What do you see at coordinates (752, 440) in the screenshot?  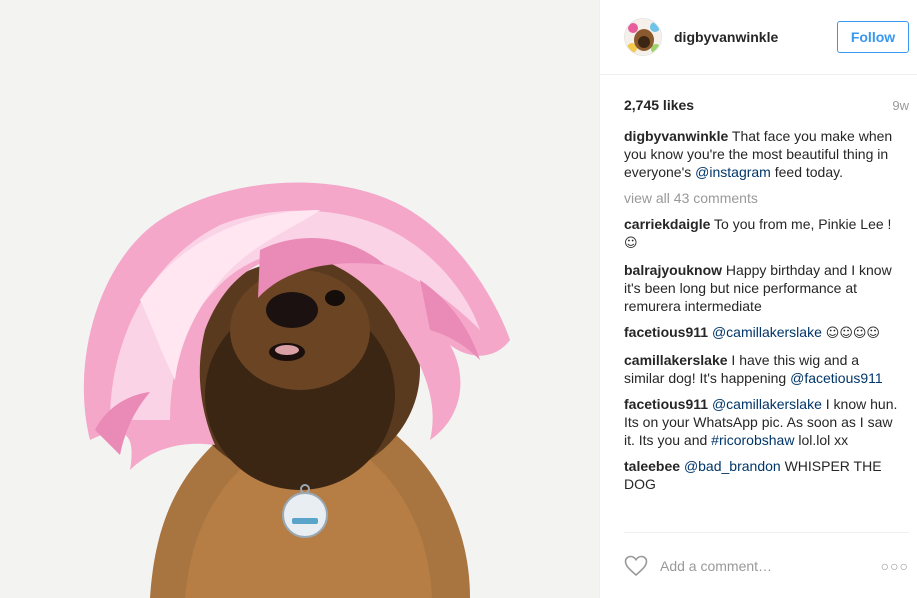 I see `comment-hashtag: #ricorobshaw` at bounding box center [752, 440].